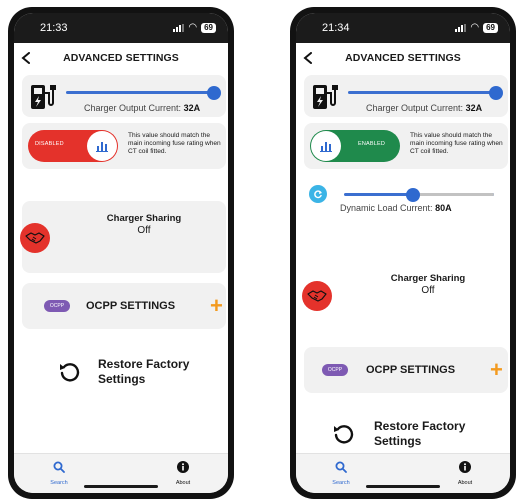 The width and height of the screenshot is (524, 504). Describe the element at coordinates (54, 28) in the screenshot. I see `status-time: 21:33` at that location.